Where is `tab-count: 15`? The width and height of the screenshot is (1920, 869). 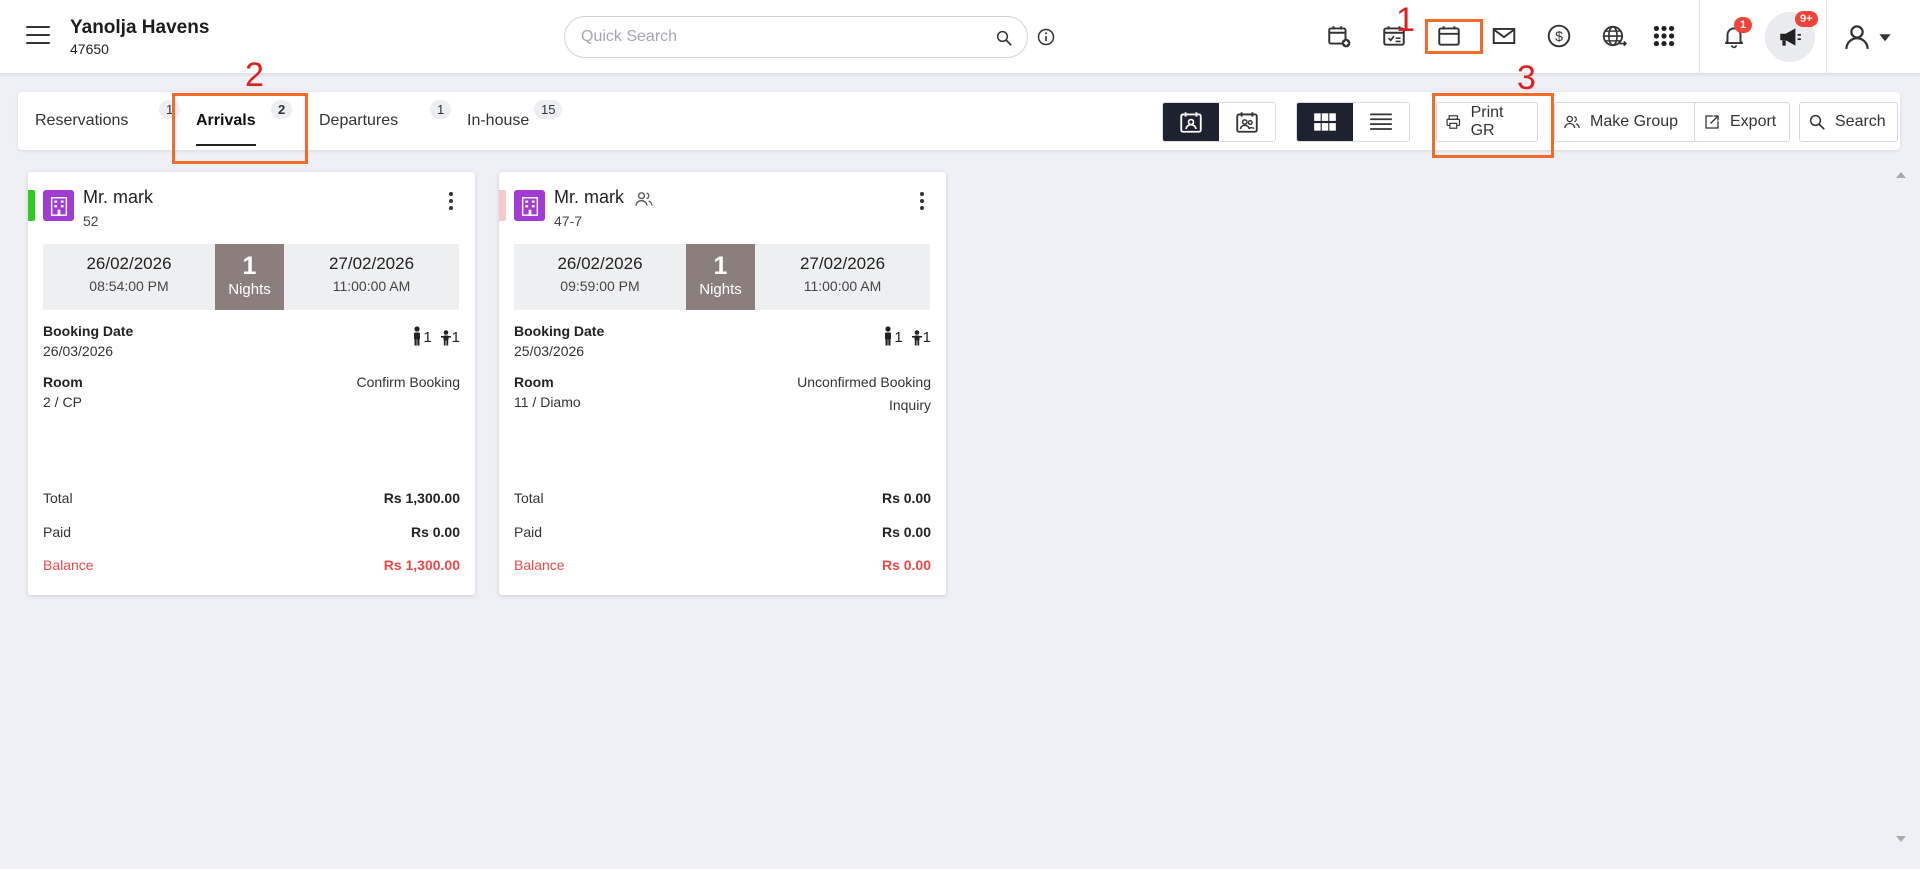
tab-count: 15 is located at coordinates (548, 109).